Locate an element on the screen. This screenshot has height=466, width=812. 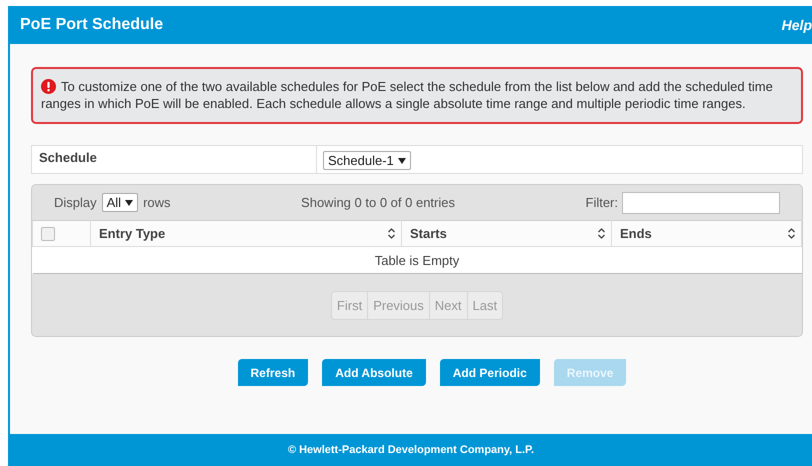
filter-label: Filter: is located at coordinates (602, 202).